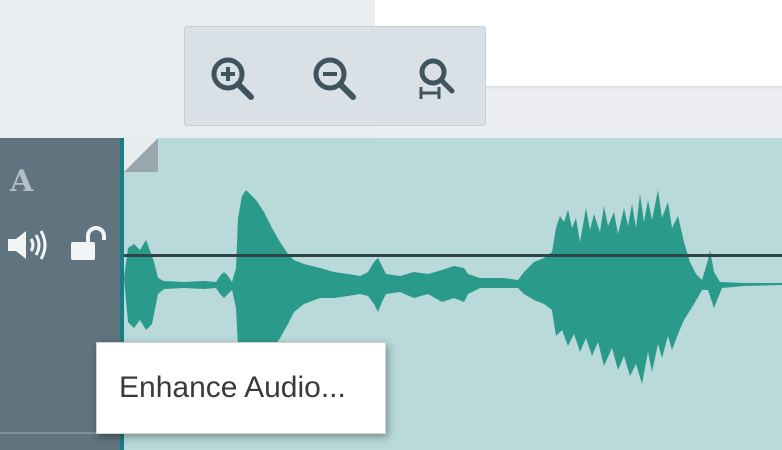  Describe the element at coordinates (453, 255) in the screenshot. I see `volume-envelope-line` at that location.